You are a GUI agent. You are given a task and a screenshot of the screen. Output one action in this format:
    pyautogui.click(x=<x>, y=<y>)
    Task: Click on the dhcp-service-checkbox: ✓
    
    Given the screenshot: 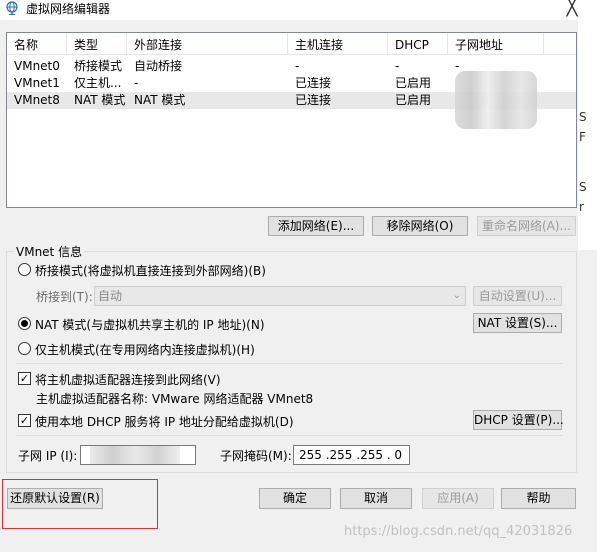 What is the action you would take?
    pyautogui.click(x=24, y=420)
    